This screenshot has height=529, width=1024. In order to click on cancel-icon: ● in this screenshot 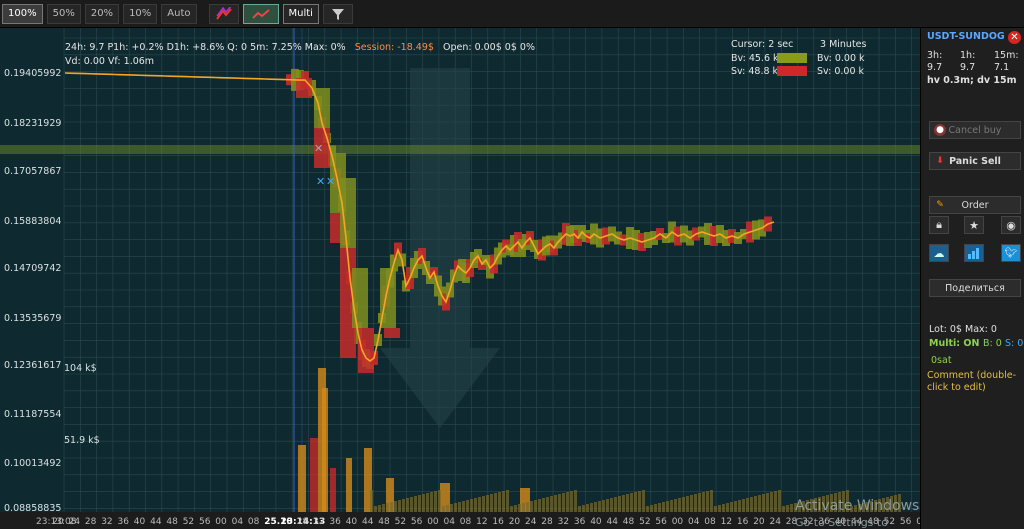, I will do `click(940, 130)`.